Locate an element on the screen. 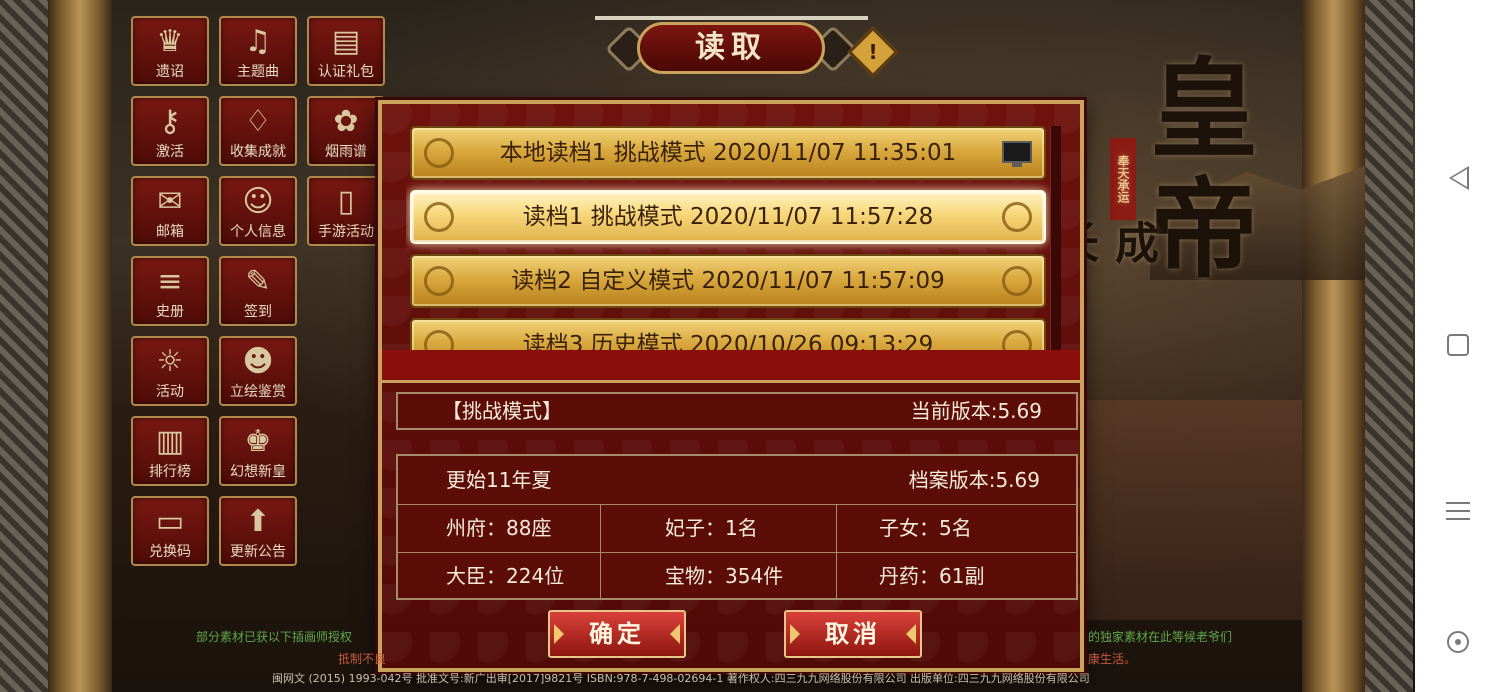 This screenshot has width=1500, height=692. menu-button-label: 手游活动 is located at coordinates (346, 232).